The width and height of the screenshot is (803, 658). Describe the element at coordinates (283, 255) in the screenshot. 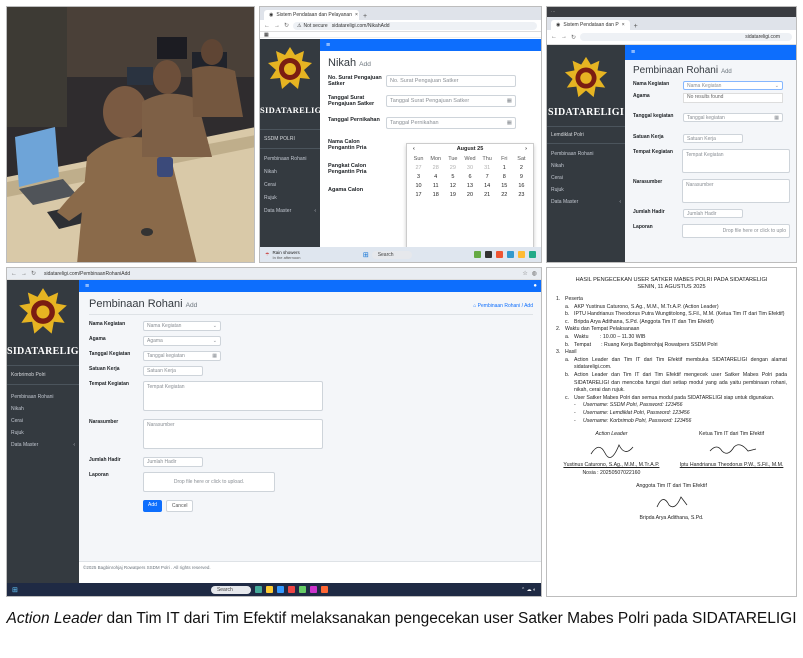

I see `weather-widget: ☂ Rain showers In the afternoon` at that location.